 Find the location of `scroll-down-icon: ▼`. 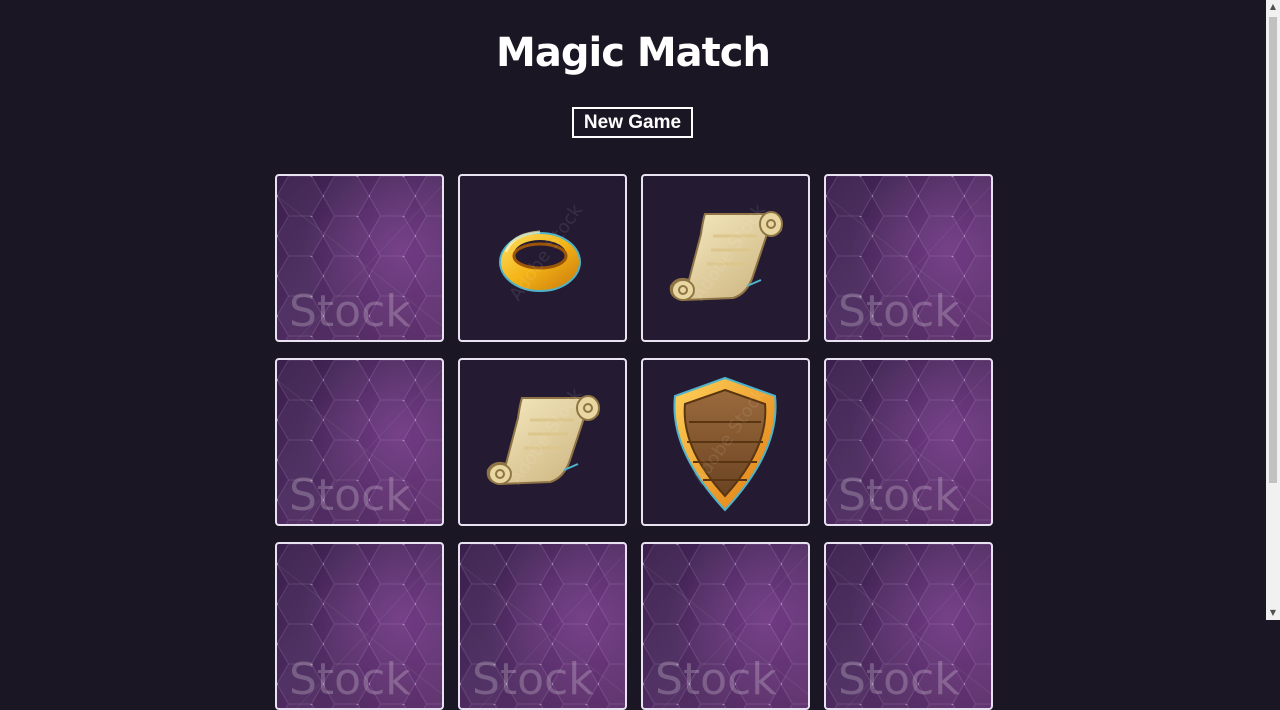

scroll-down-icon: ▼ is located at coordinates (1273, 613).